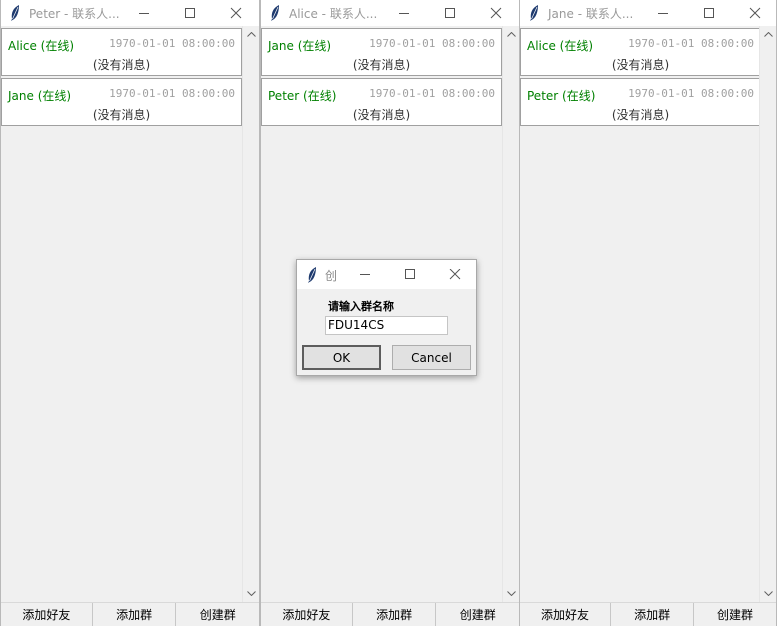 This screenshot has width=777, height=626. What do you see at coordinates (386, 325) in the screenshot?
I see `group-name-input: FDU14CS` at bounding box center [386, 325].